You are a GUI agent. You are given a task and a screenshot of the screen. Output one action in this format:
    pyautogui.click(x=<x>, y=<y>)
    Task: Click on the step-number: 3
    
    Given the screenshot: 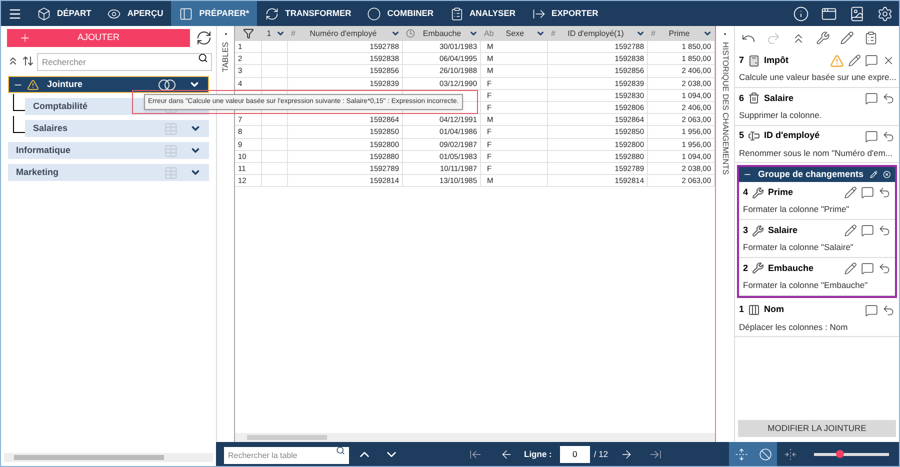 What is the action you would take?
    pyautogui.click(x=745, y=230)
    